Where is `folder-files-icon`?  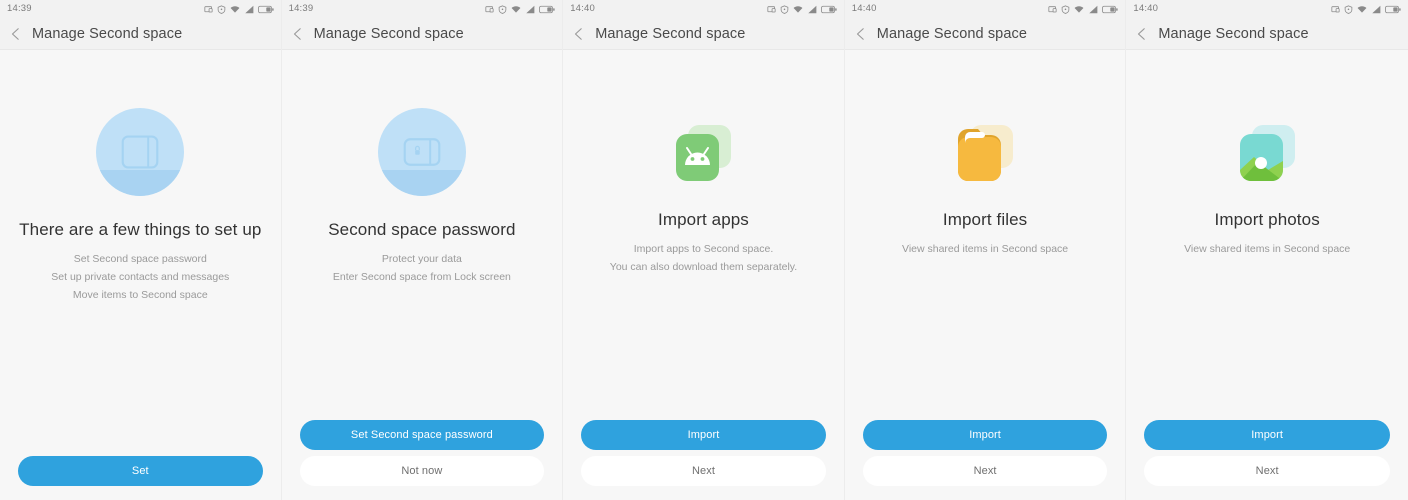 folder-files-icon is located at coordinates (985, 153).